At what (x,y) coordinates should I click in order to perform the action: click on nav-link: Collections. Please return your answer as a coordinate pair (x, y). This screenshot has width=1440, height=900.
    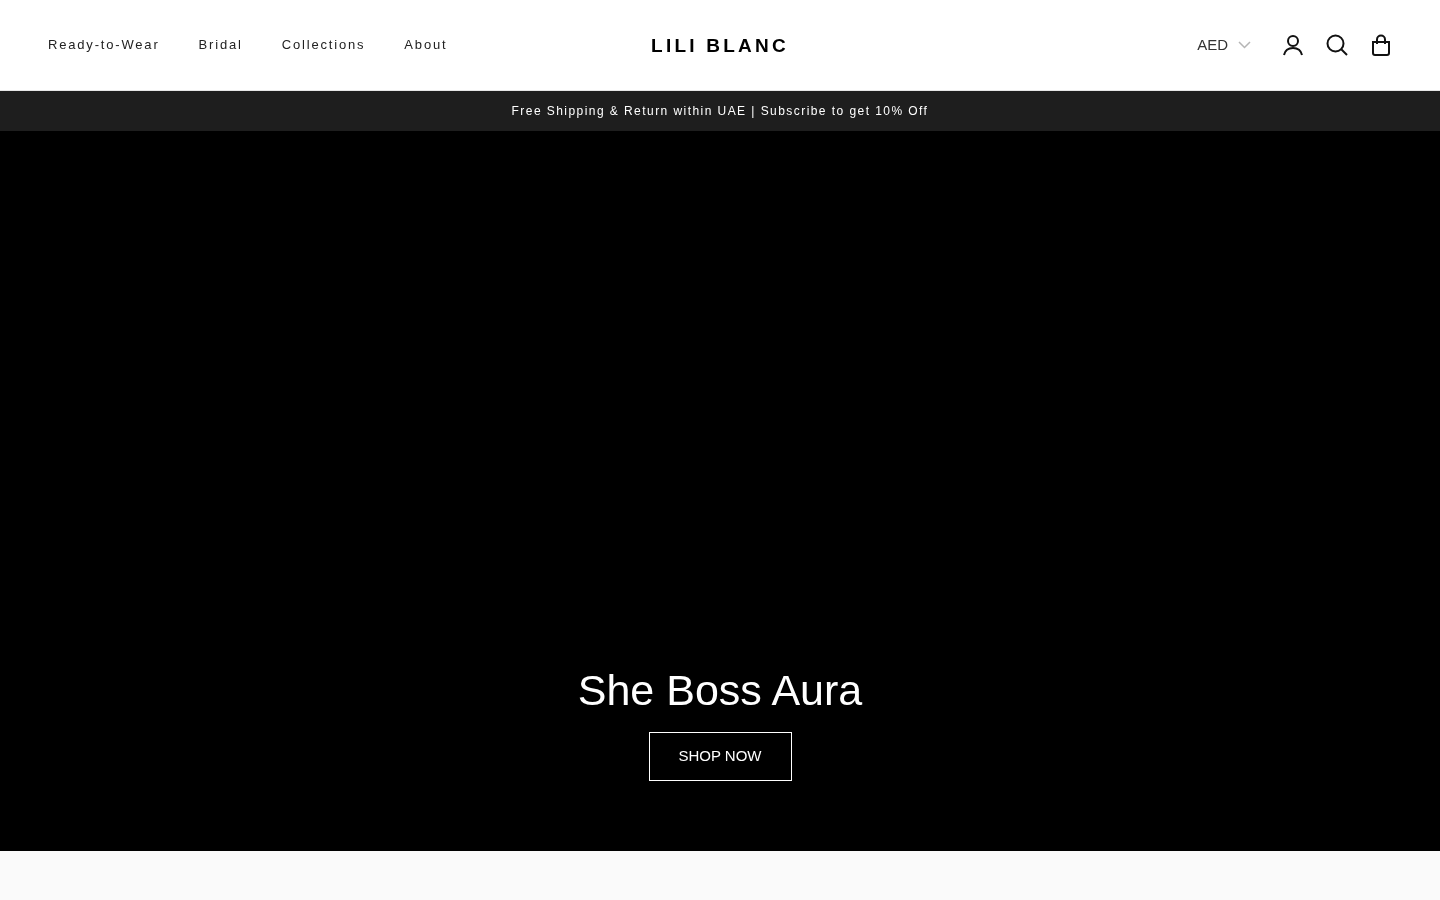
    Looking at the image, I should click on (323, 45).